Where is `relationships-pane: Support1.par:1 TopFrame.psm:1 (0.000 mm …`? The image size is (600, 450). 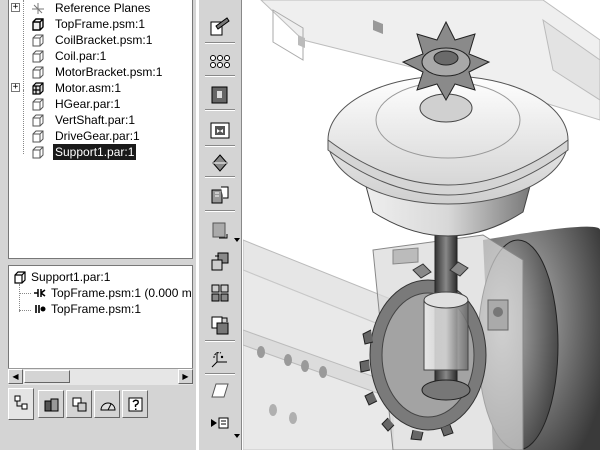
relationships-pane: Support1.par:1 TopFrame.psm:1 (0.000 mm … is located at coordinates (100, 325).